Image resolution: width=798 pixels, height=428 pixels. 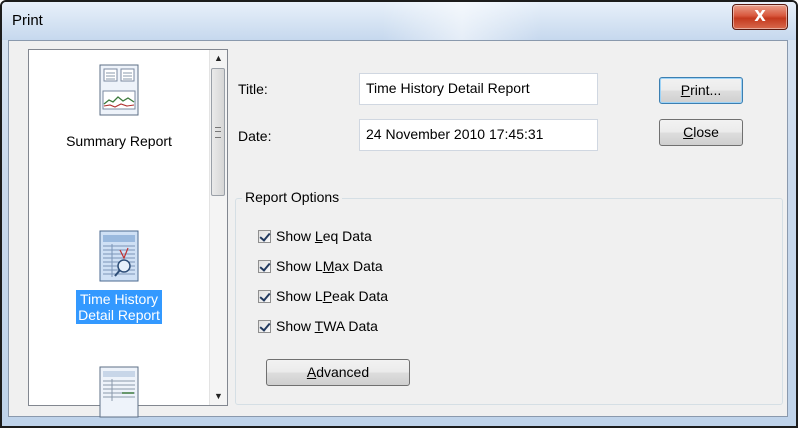 What do you see at coordinates (315, 237) in the screenshot?
I see `show-leq-checkbox: Show Leq Data` at bounding box center [315, 237].